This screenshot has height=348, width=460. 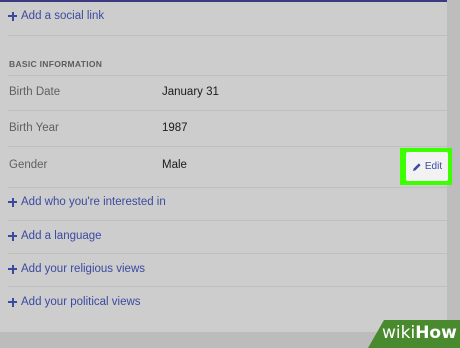 I want to click on edit-gender-button: Edit, so click(x=427, y=166).